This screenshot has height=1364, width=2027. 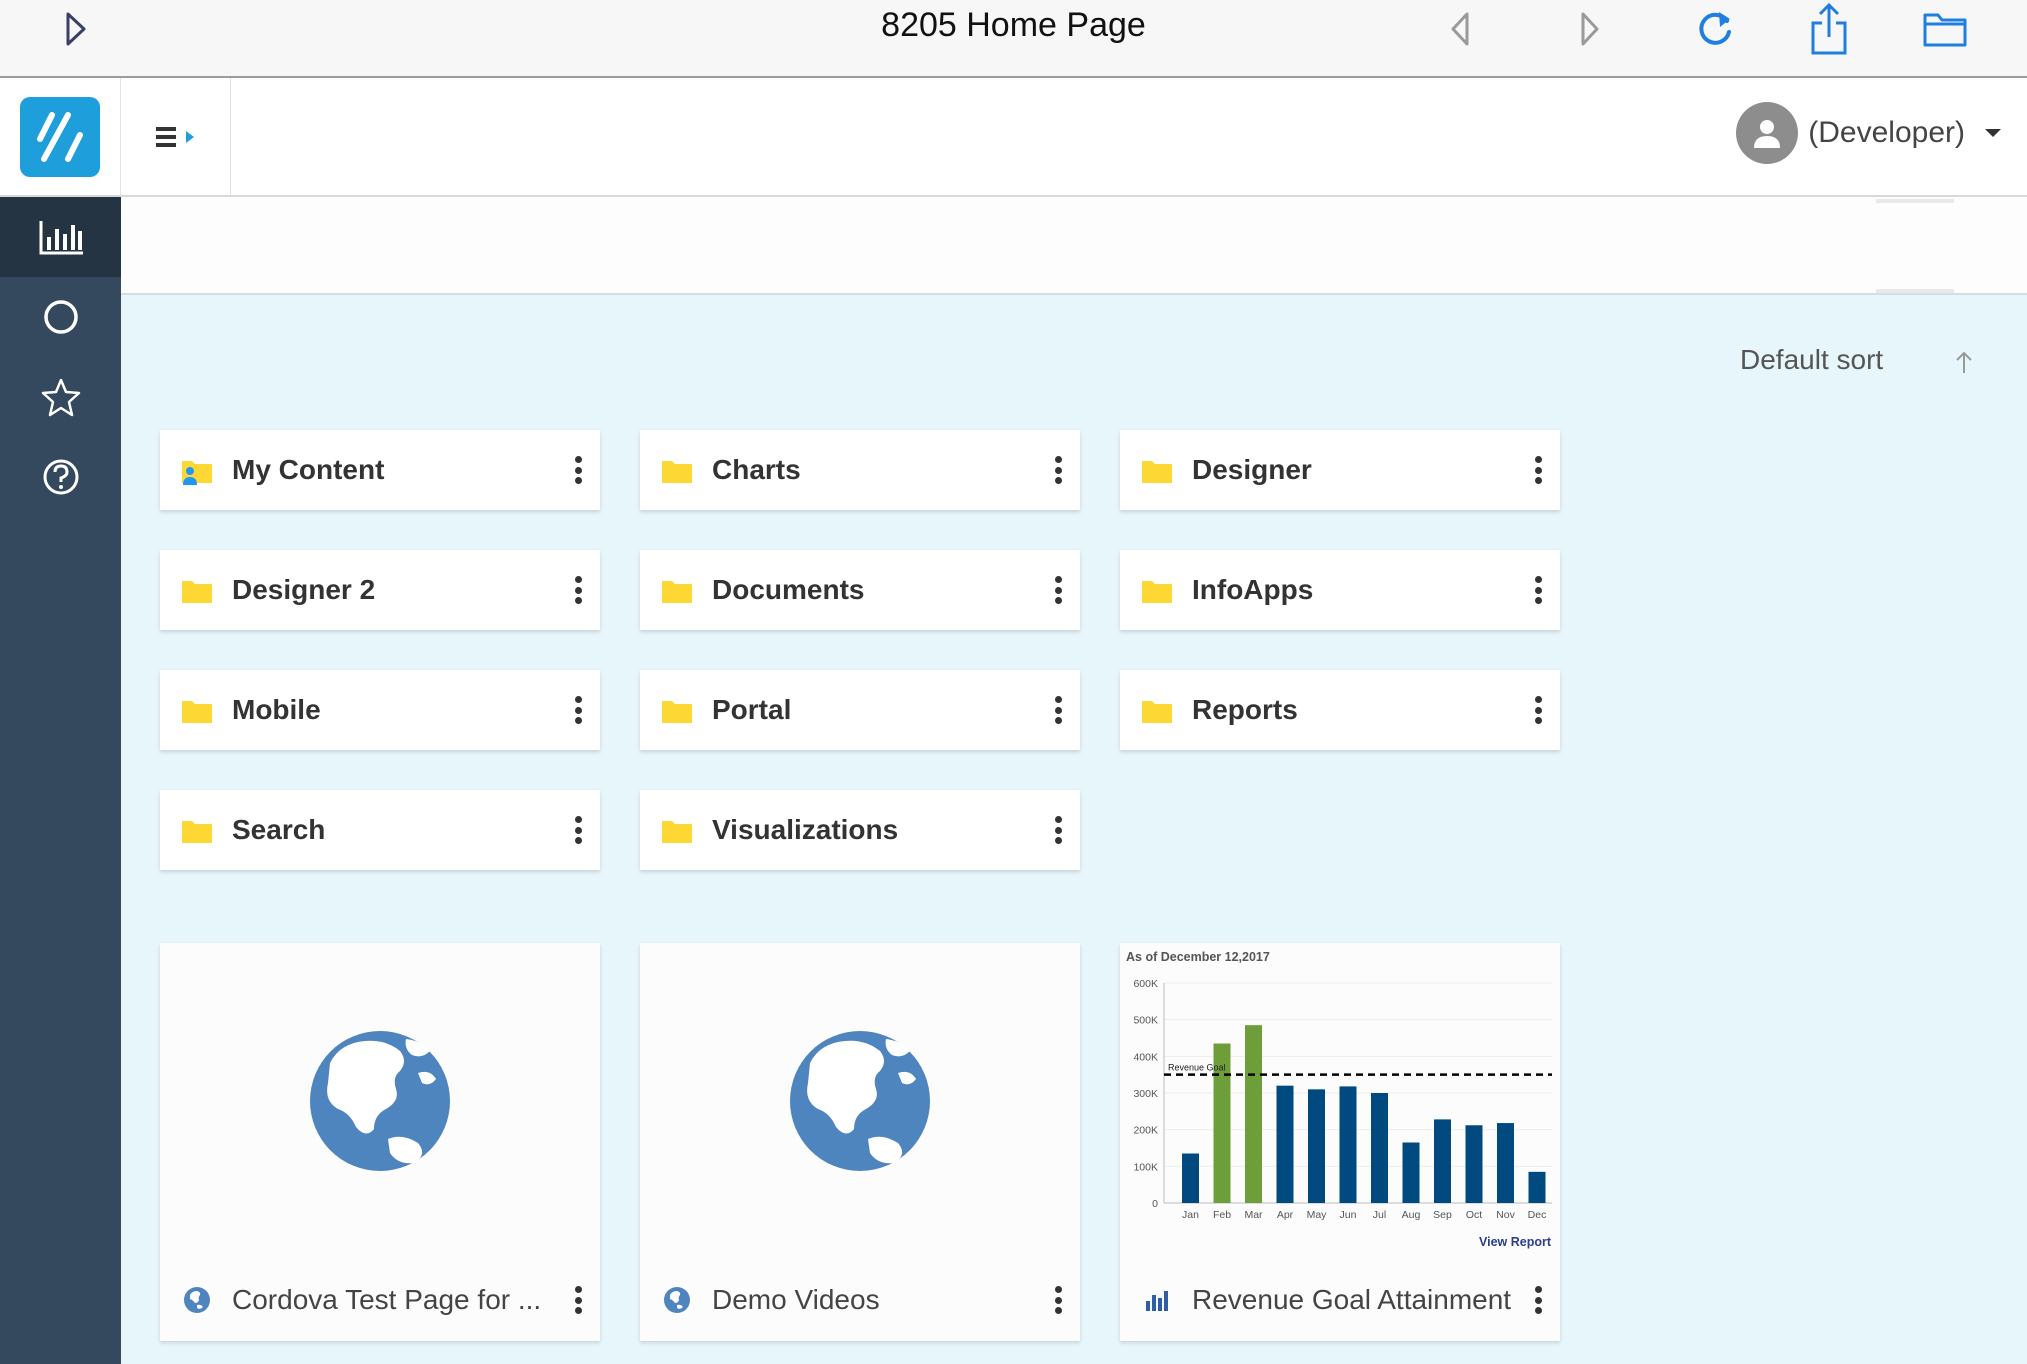 I want to click on view-report-link: View Report, so click(x=1515, y=1242).